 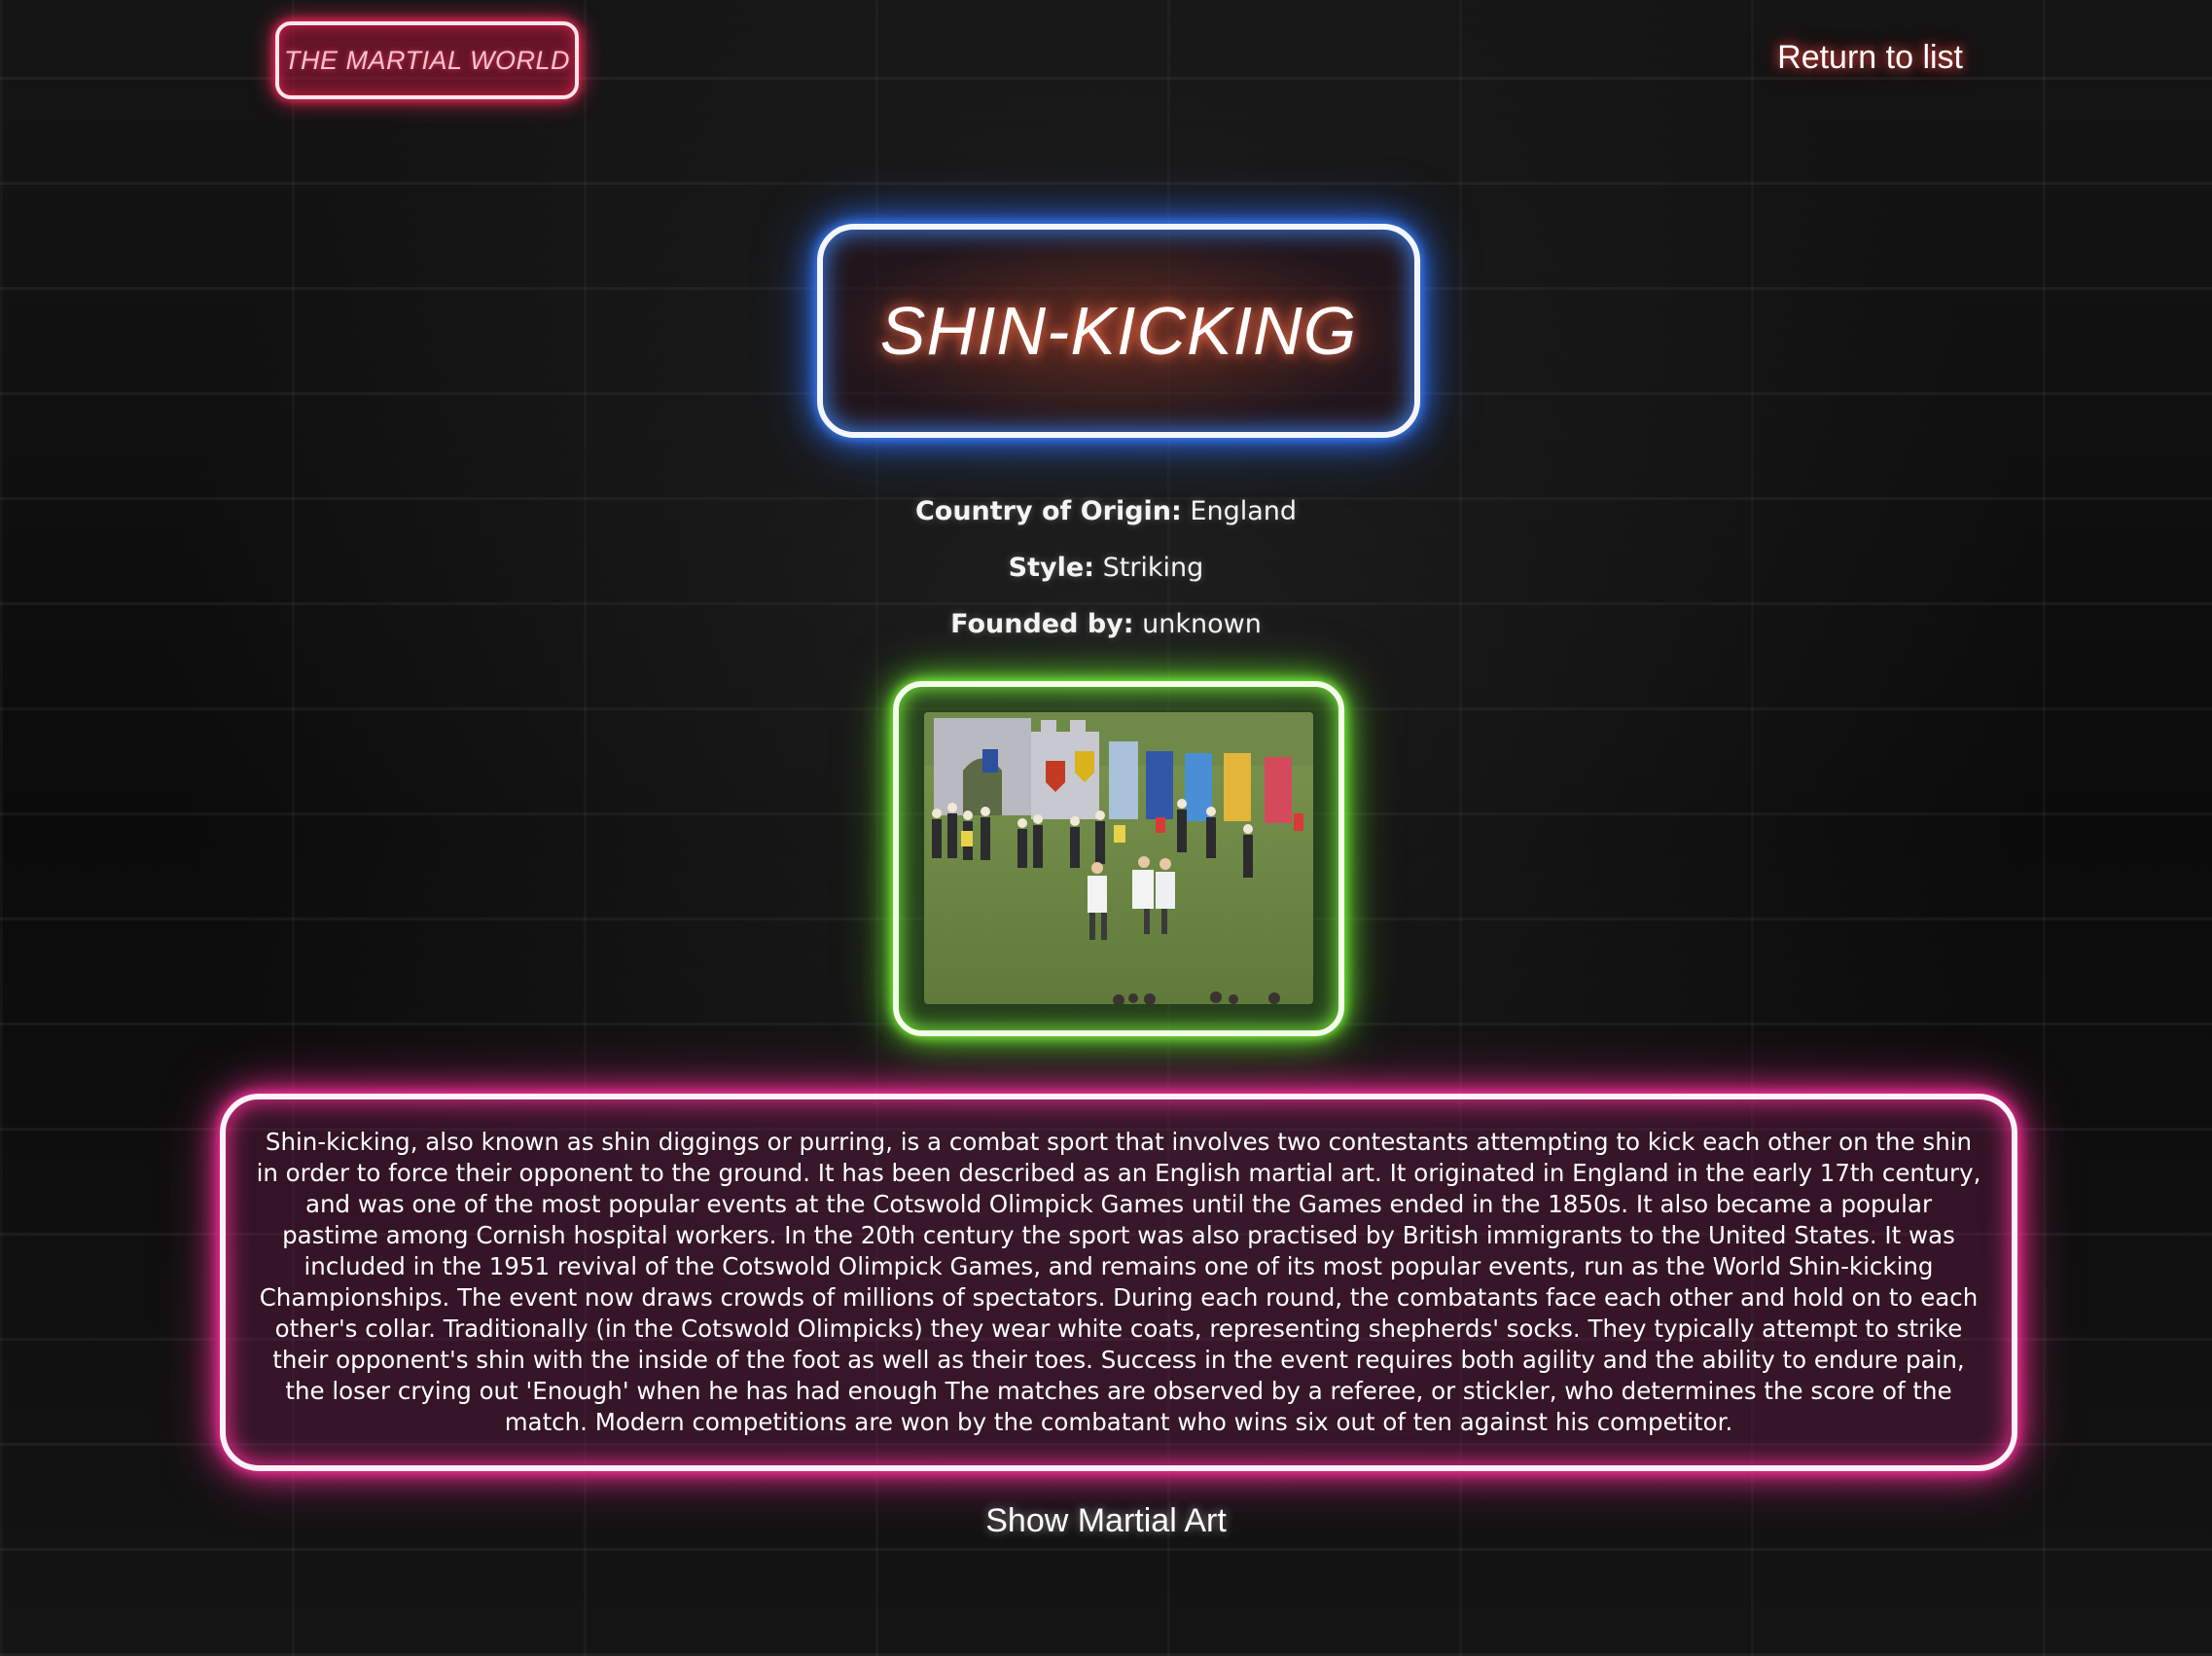 What do you see at coordinates (1042, 624) in the screenshot?
I see `founded-by-label: Founded by:` at bounding box center [1042, 624].